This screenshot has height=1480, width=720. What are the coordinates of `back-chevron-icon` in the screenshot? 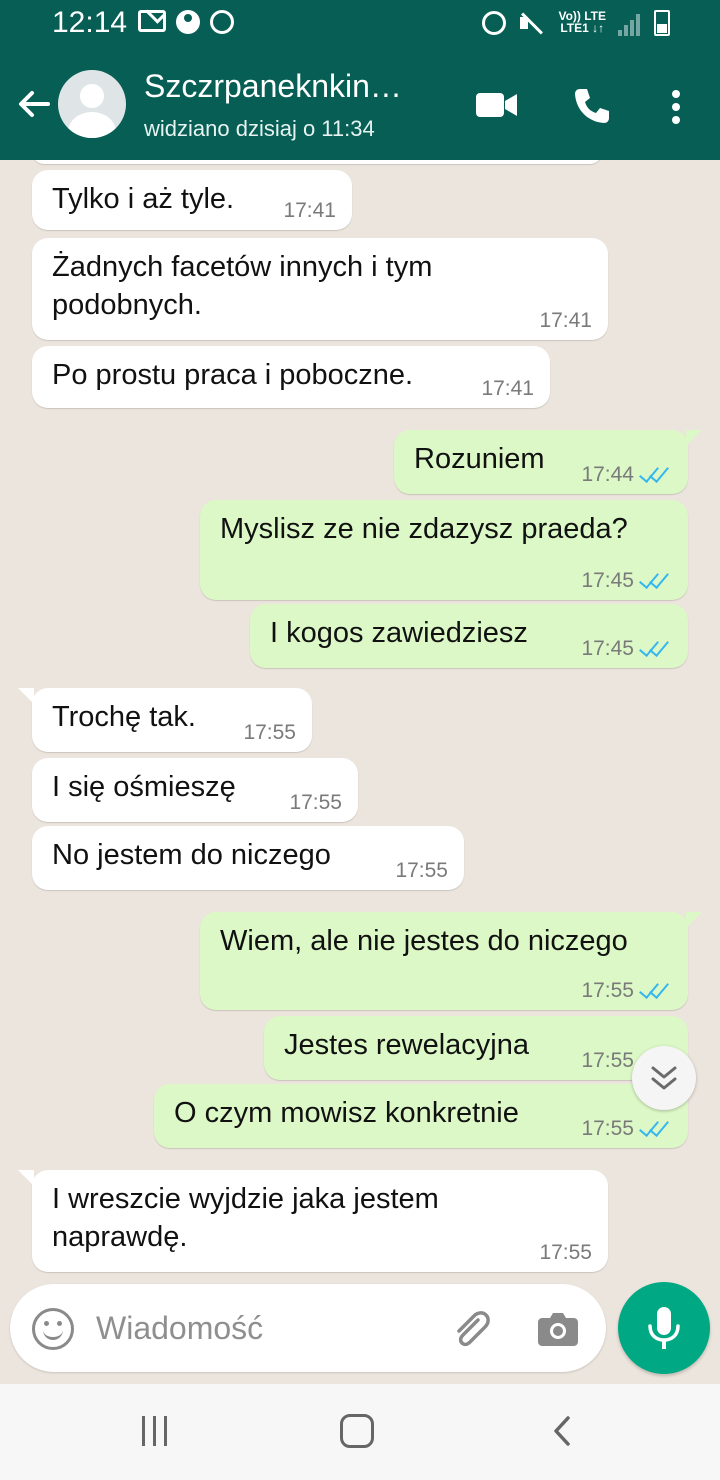 It's located at (563, 1431).